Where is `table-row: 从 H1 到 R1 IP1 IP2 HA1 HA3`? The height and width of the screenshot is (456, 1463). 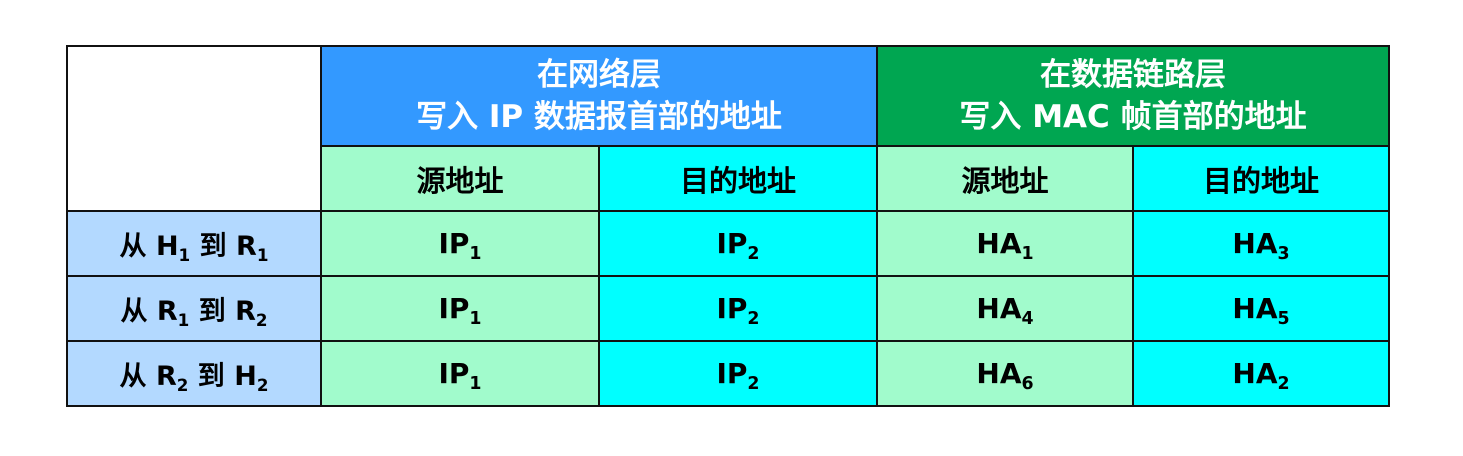
table-row: 从 H1 到 R1 IP1 IP2 HA1 HA3 is located at coordinates (728, 243).